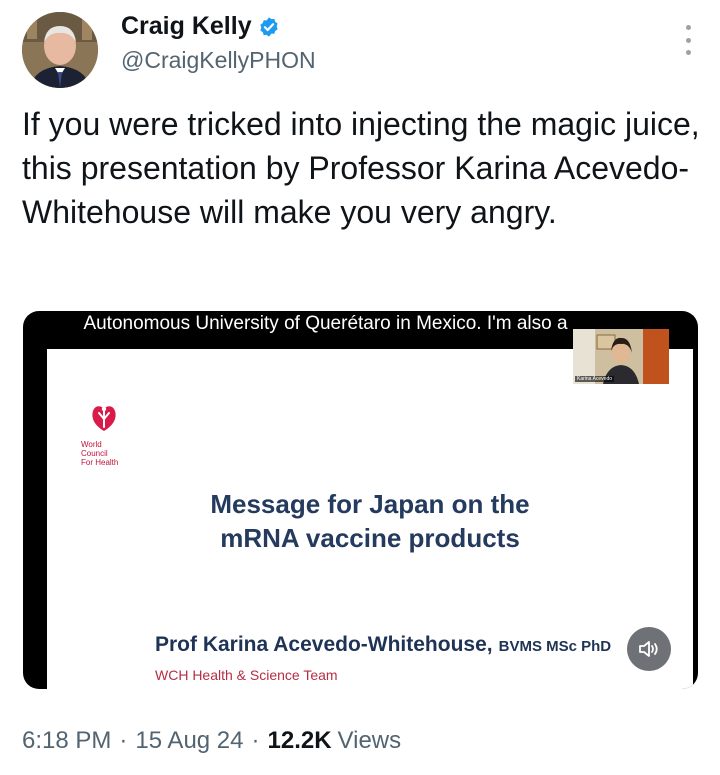 The width and height of the screenshot is (720, 775). I want to click on speaker-muted-icon, so click(648, 649).